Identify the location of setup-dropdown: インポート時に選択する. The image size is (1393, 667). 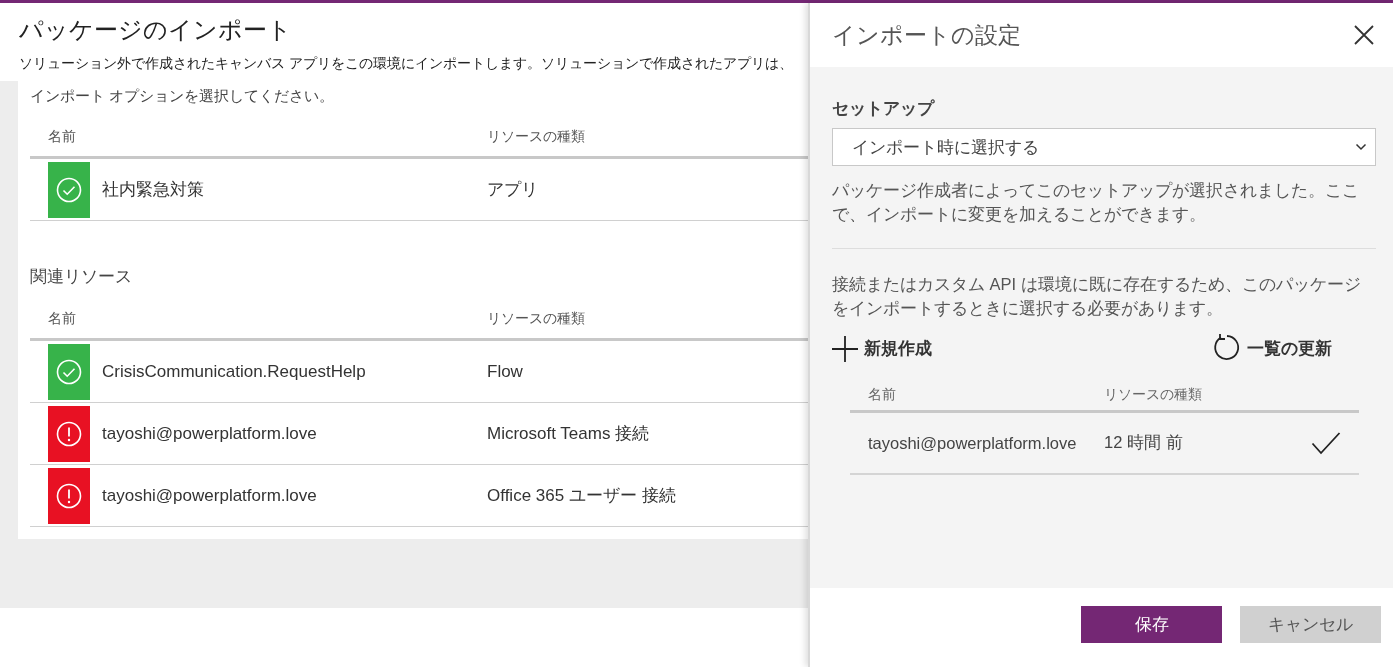
(1104, 147).